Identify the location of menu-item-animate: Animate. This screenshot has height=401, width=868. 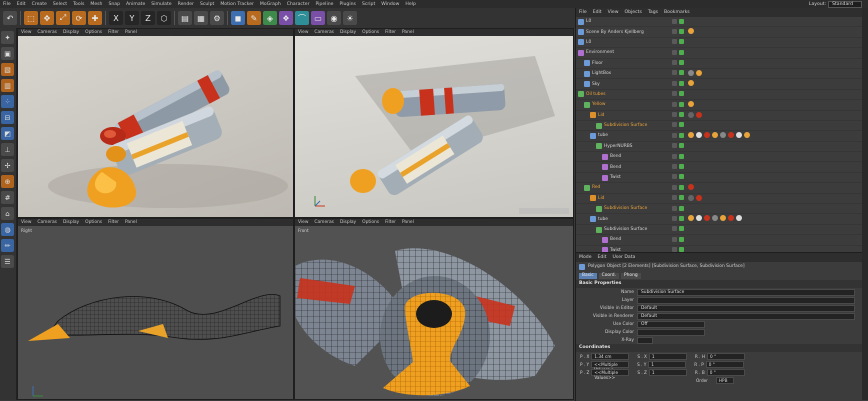
(135, 4).